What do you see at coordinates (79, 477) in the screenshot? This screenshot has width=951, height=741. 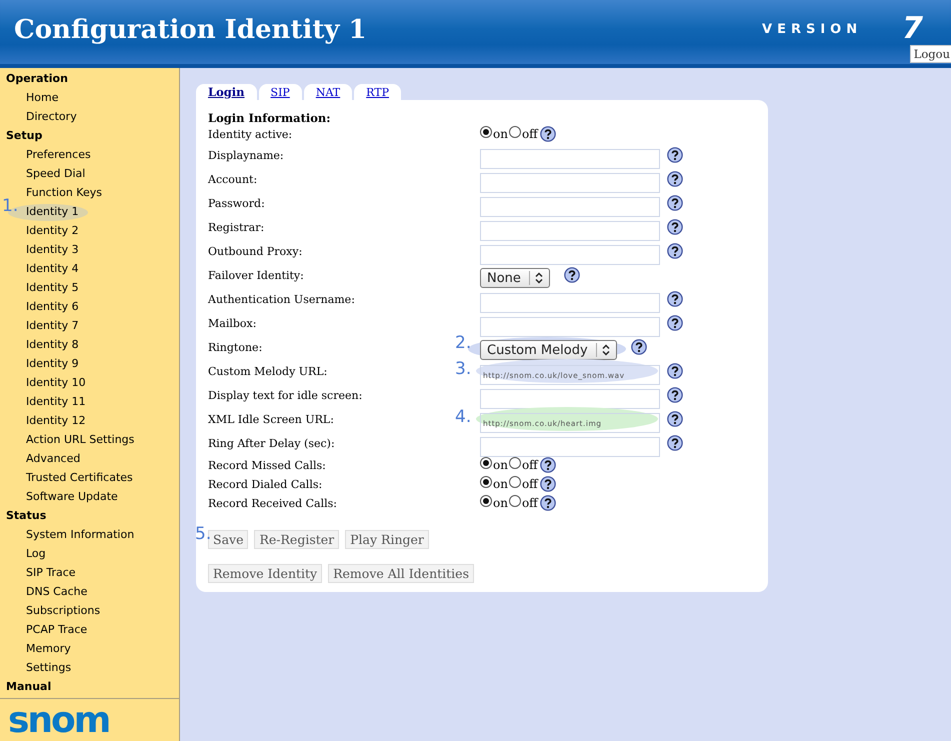 I see `sidebar-link: Trusted Certificates` at bounding box center [79, 477].